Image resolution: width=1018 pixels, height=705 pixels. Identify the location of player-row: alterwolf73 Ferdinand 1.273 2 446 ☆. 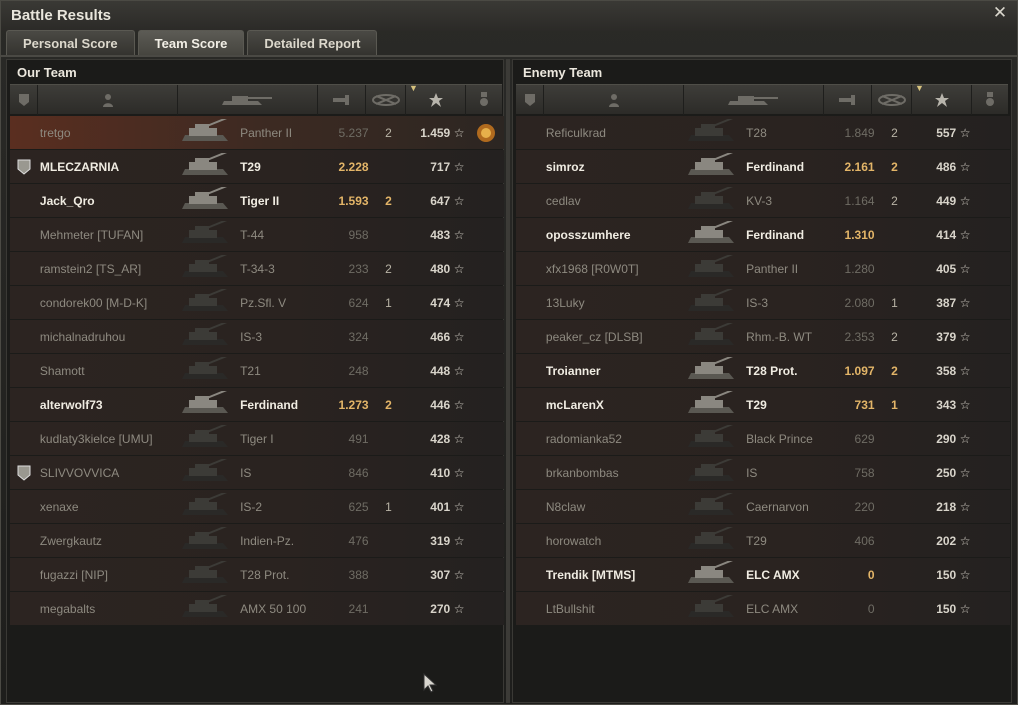
(257, 404).